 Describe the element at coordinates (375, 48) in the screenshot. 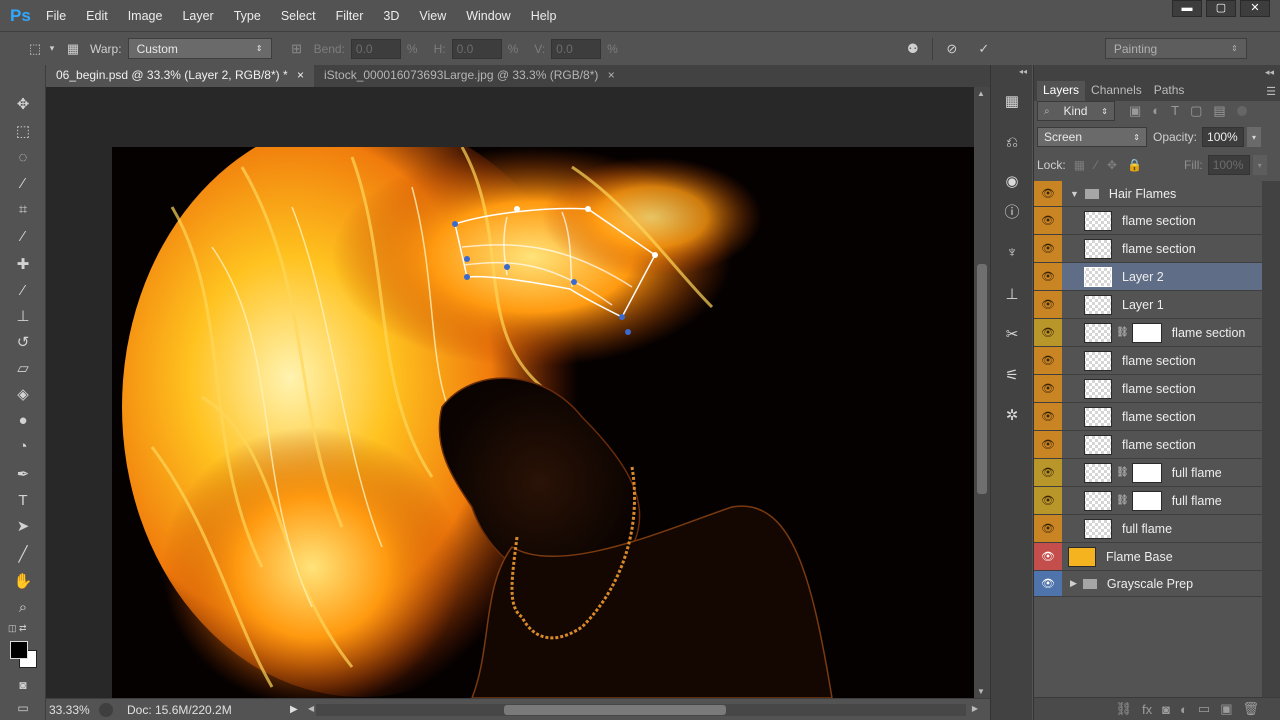

I see `bend-input` at that location.